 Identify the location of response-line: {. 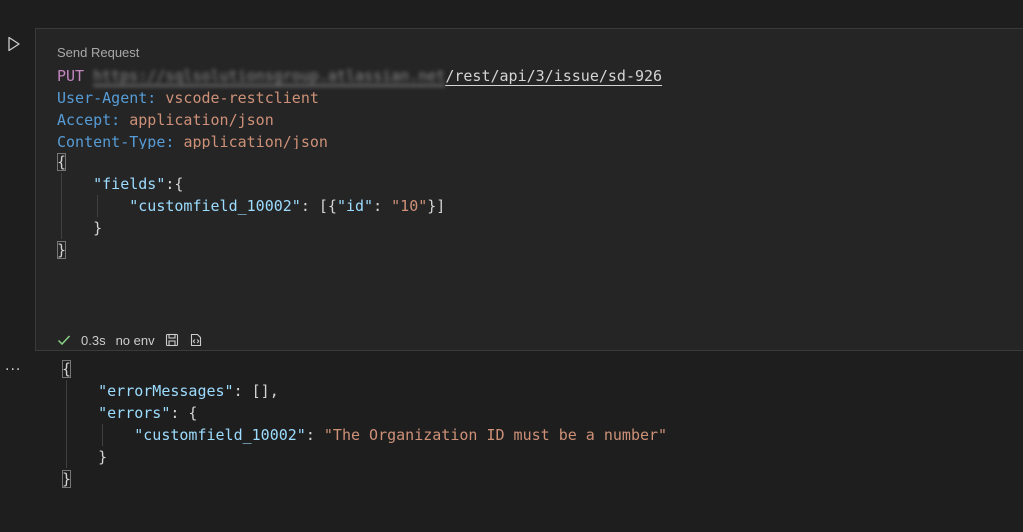
(67, 369).